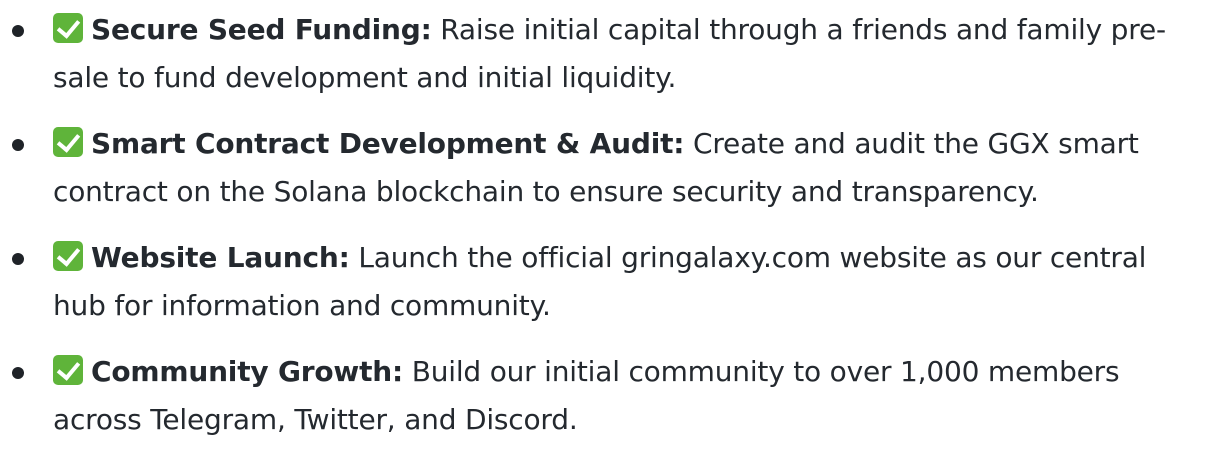 The height and width of the screenshot is (454, 1223). Describe the element at coordinates (261, 29) in the screenshot. I see `item-title: Secure Seed Funding:` at that location.